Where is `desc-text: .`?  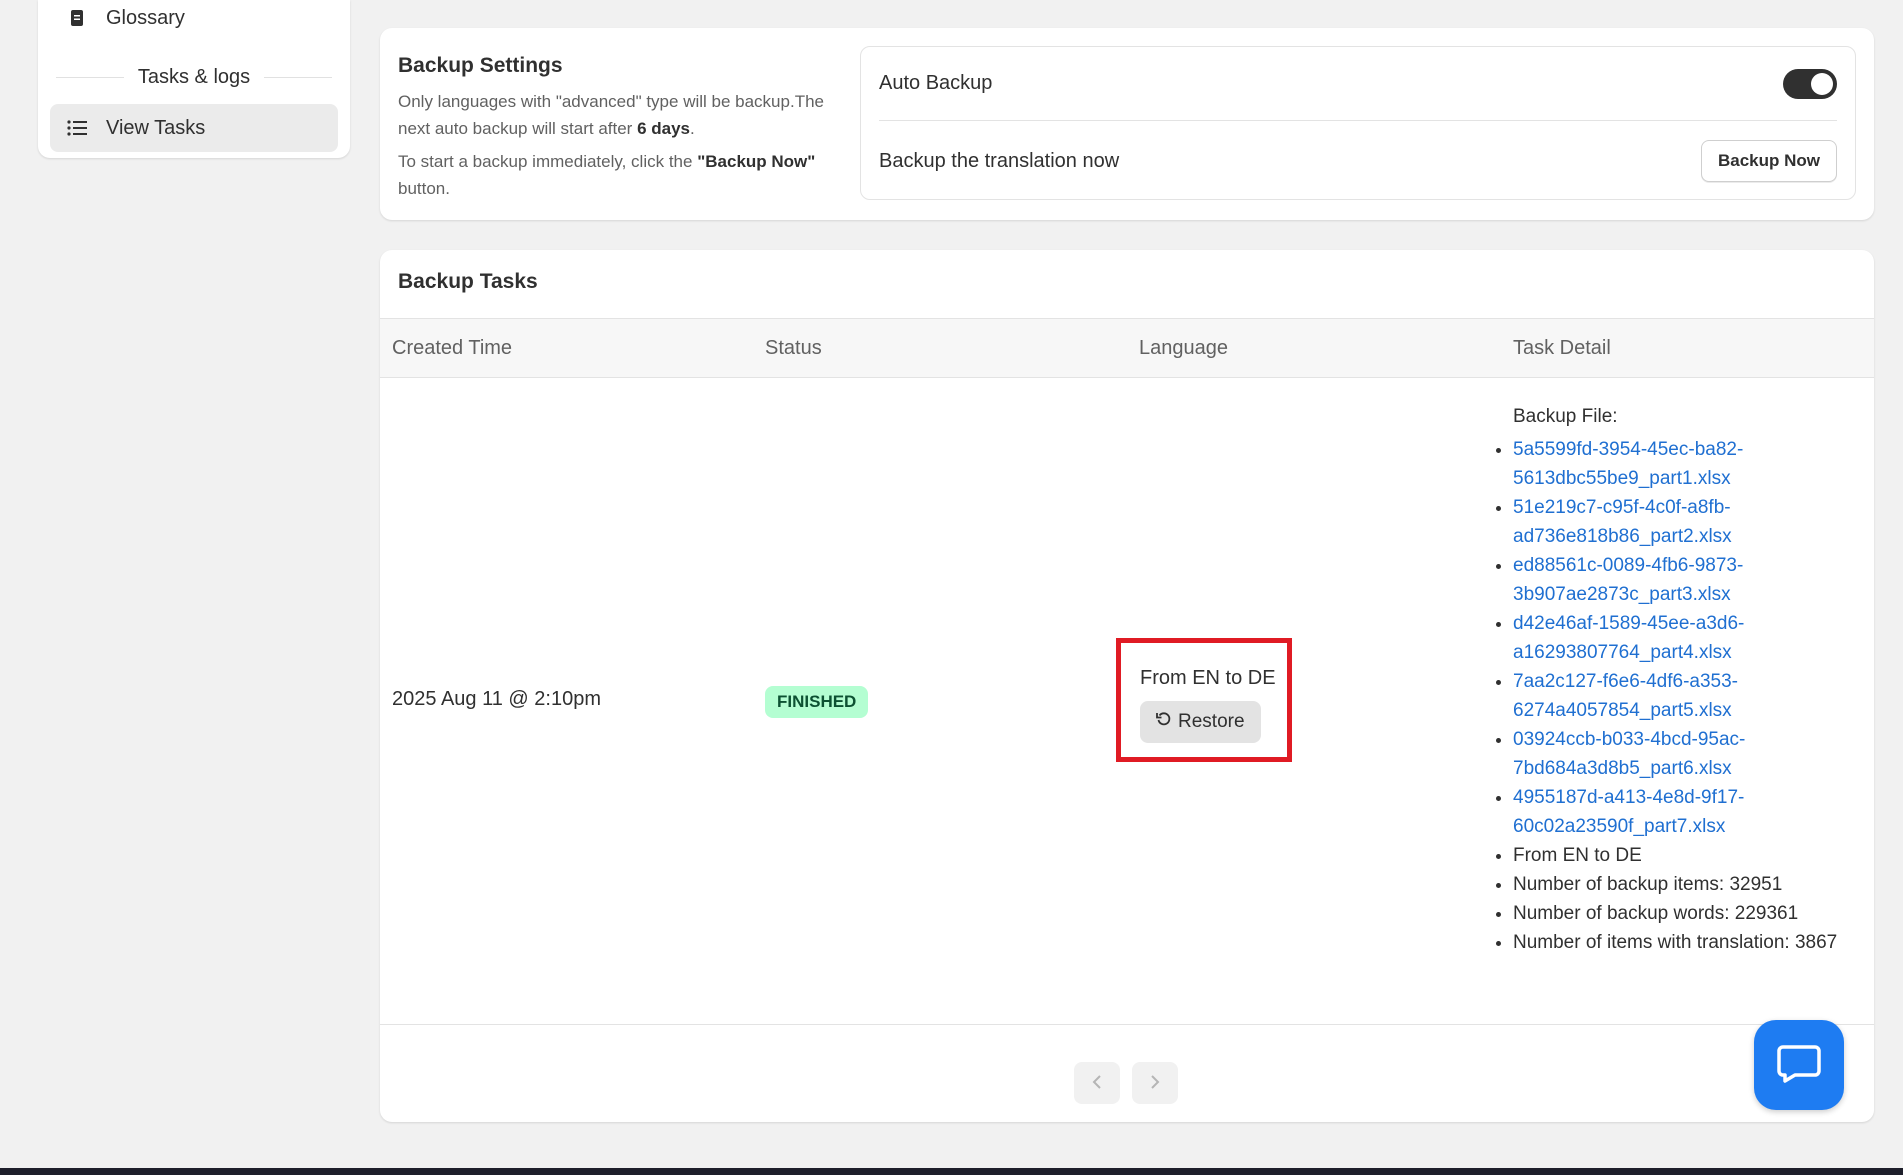
desc-text: . is located at coordinates (692, 128).